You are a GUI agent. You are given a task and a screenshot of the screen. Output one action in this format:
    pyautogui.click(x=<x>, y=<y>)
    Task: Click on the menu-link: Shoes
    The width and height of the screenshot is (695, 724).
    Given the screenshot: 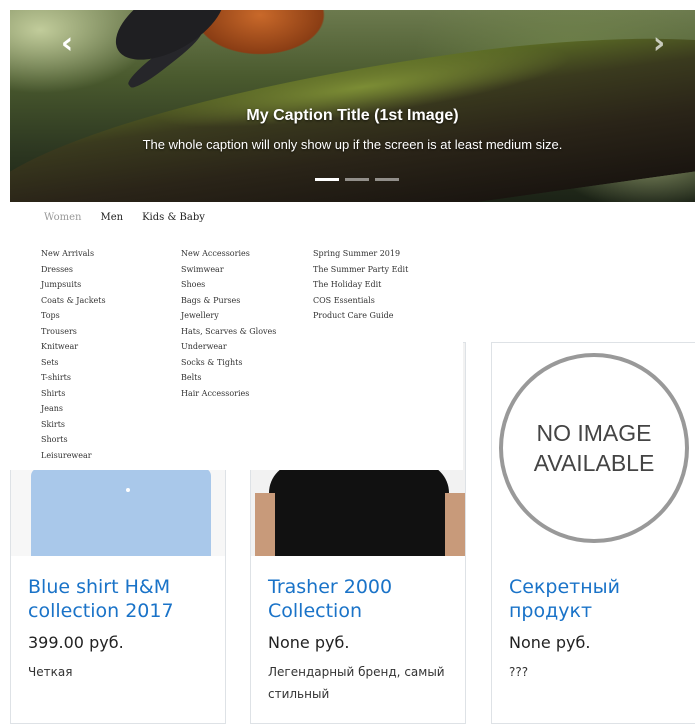 What is the action you would take?
    pyautogui.click(x=228, y=287)
    